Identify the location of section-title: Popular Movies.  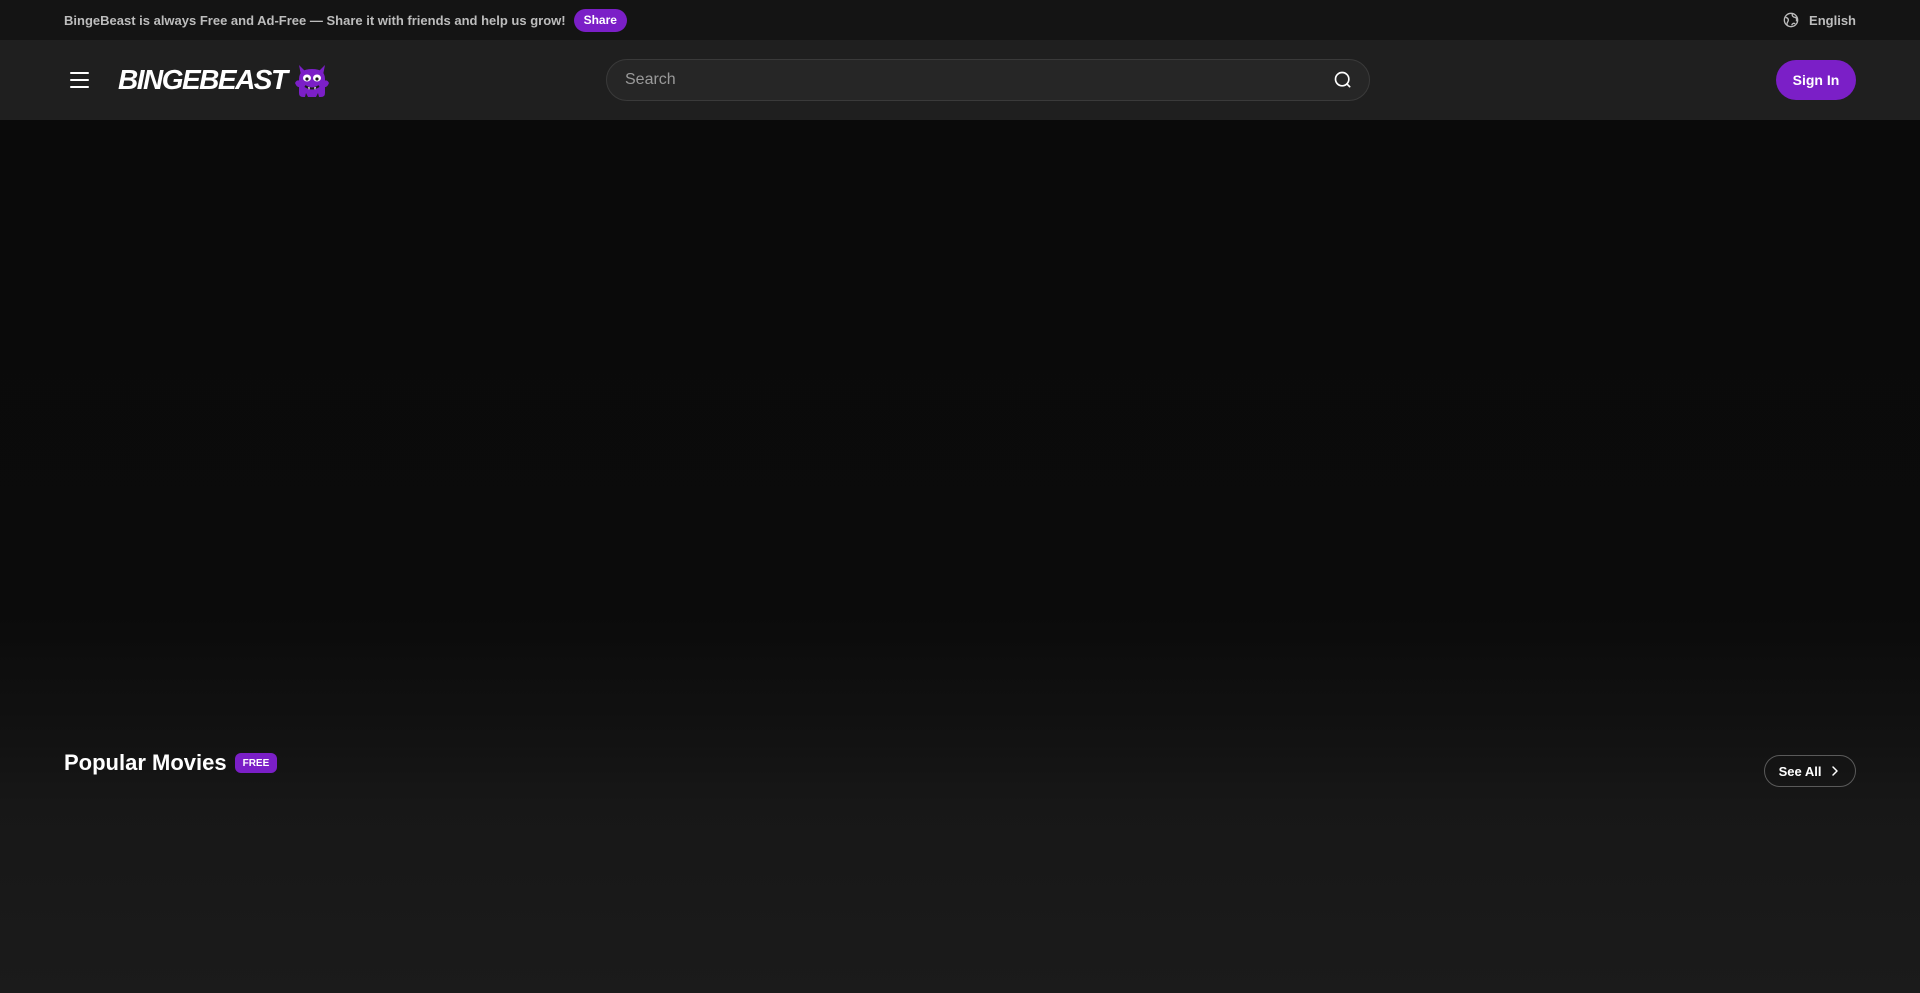
(145, 762).